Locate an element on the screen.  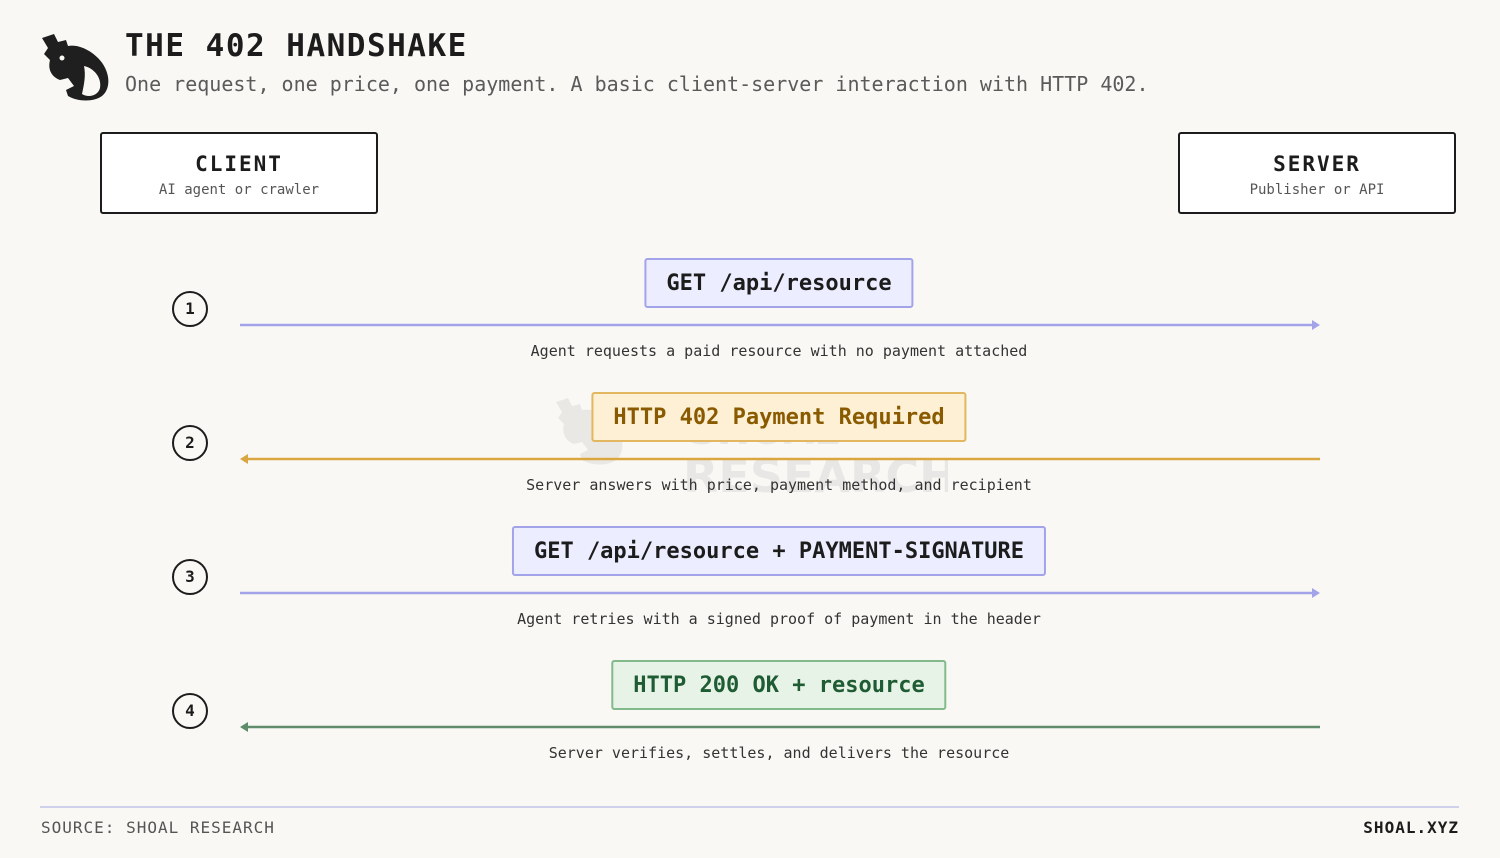
server-name: SERVER is located at coordinates (1317, 164).